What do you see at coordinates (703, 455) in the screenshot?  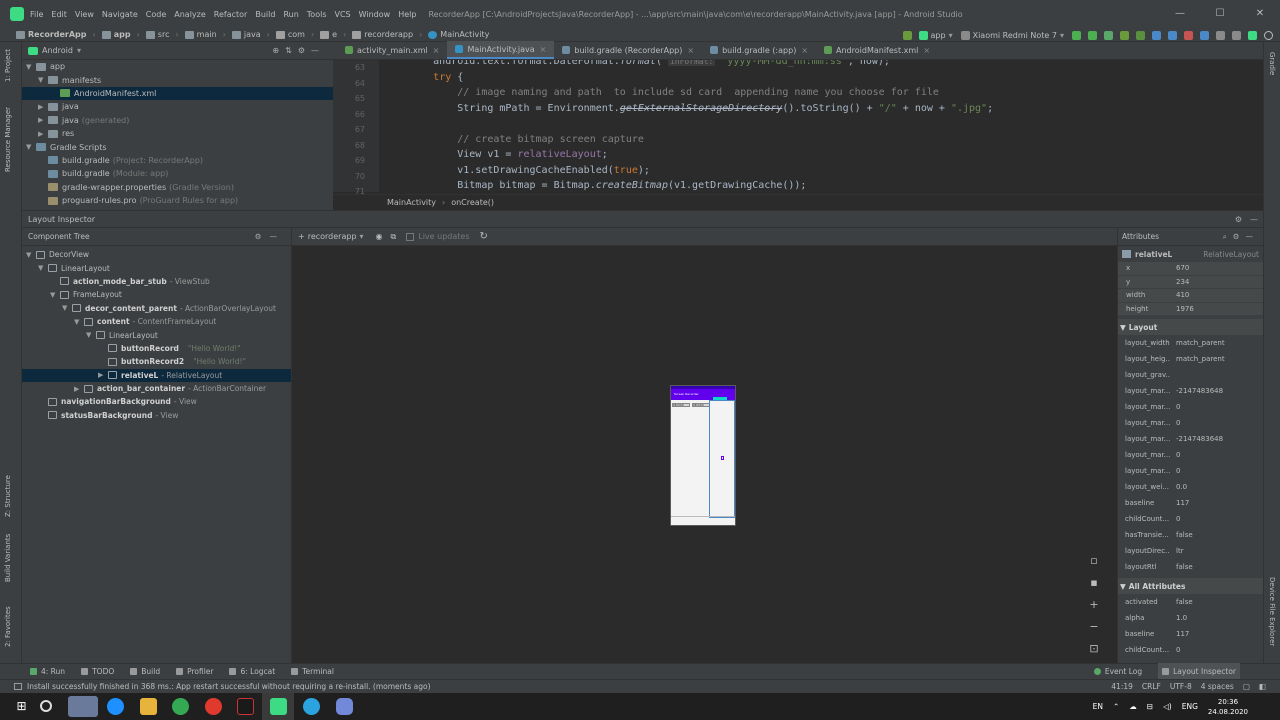 I see `device-preview: Screen Recorder RECORD RECORD` at bounding box center [703, 455].